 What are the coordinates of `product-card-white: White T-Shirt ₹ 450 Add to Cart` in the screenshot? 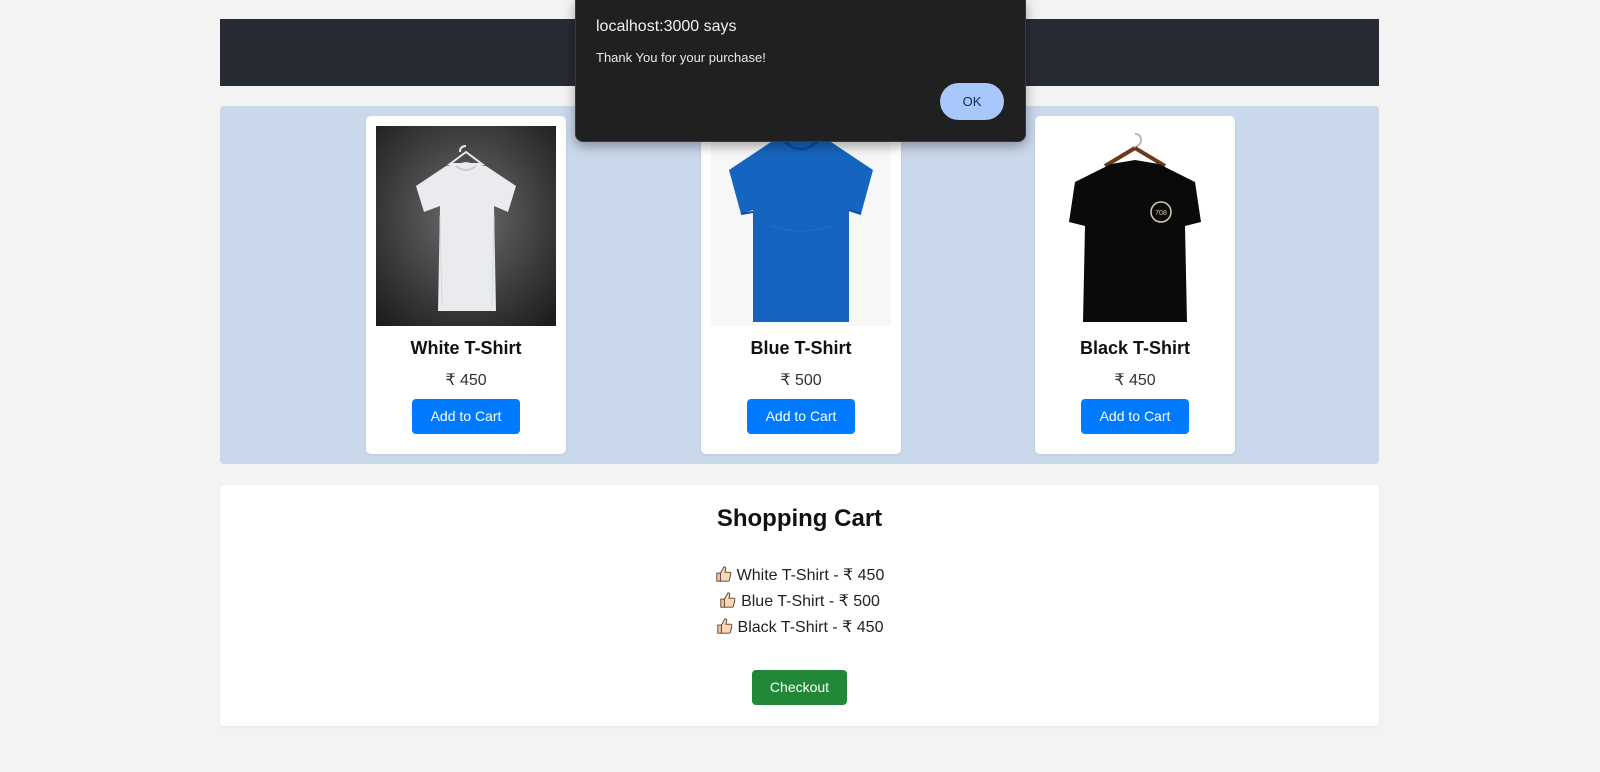 It's located at (466, 285).